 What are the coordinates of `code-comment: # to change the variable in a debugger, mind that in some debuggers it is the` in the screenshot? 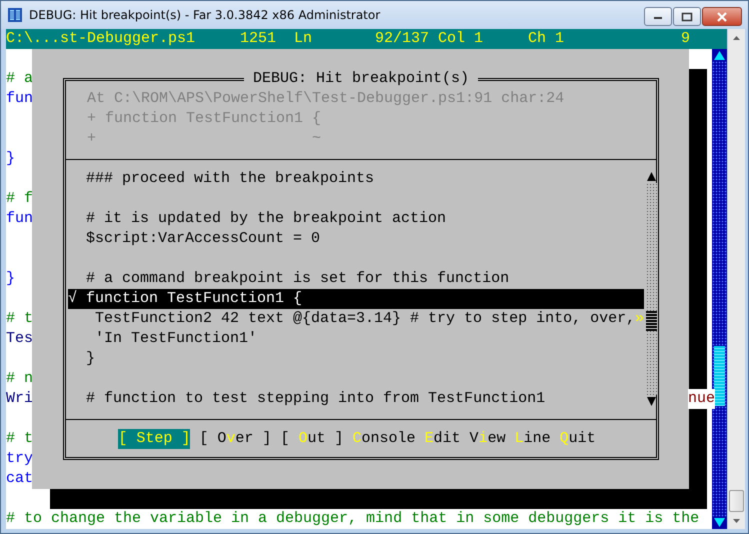 It's located at (353, 519).